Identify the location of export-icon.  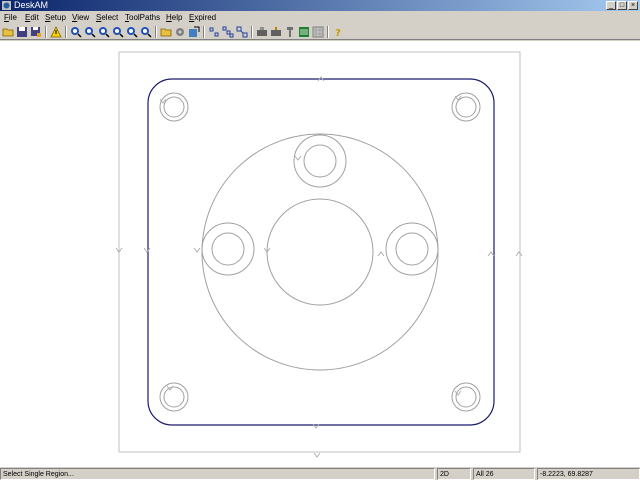
(194, 32).